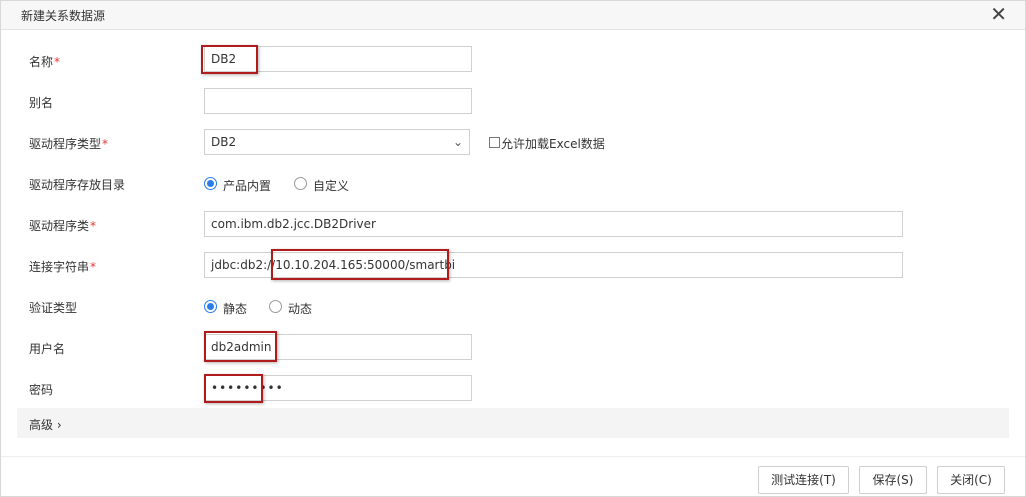 The height and width of the screenshot is (497, 1026). What do you see at coordinates (553, 224) in the screenshot?
I see `driver-class-input: com.ibm.db2.jcc.DB2Driver` at bounding box center [553, 224].